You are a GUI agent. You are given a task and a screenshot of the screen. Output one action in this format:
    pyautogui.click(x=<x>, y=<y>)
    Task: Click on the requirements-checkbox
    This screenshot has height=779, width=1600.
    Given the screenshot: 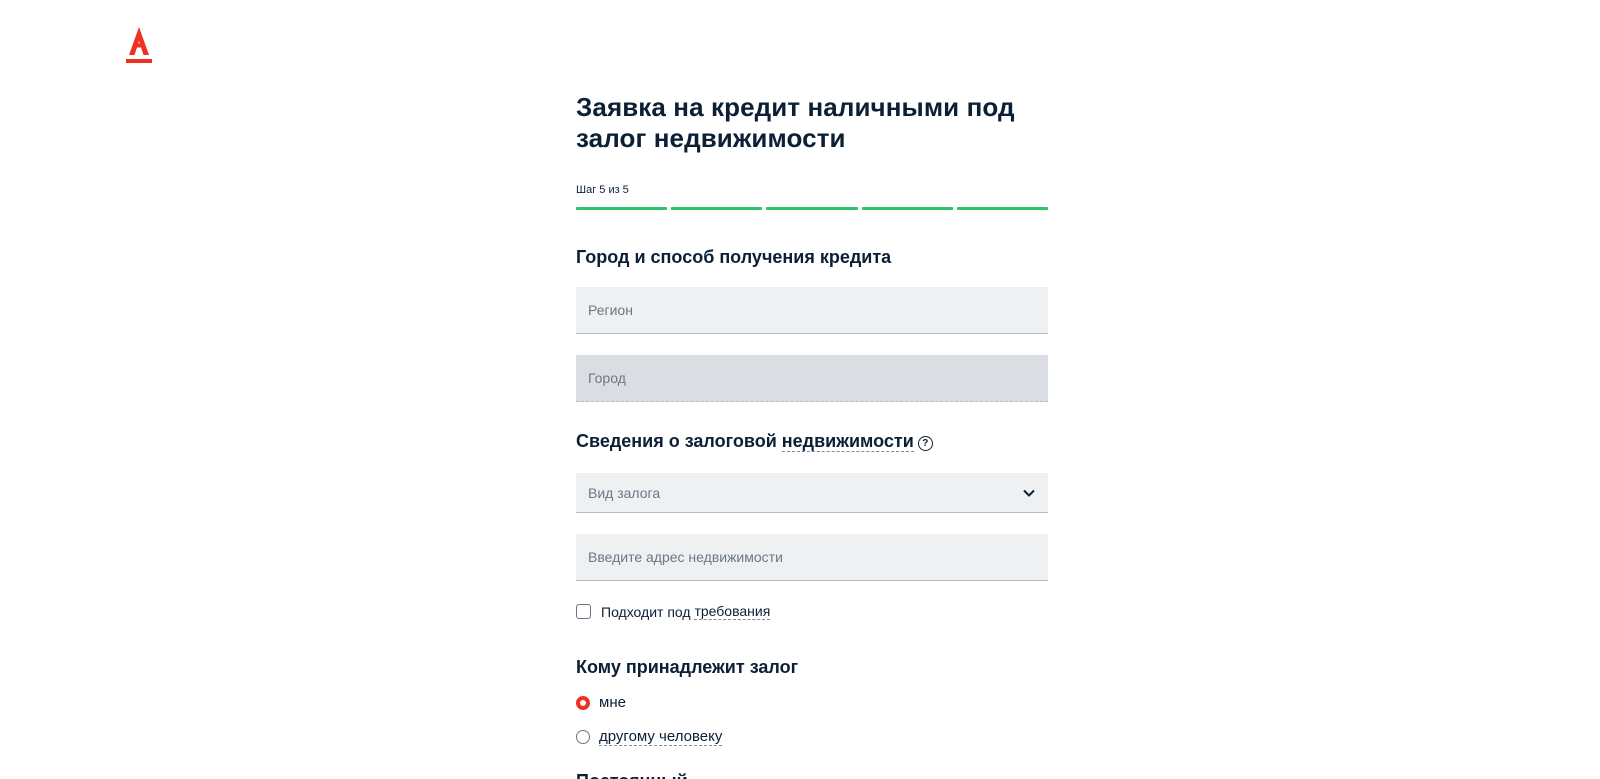 What is the action you would take?
    pyautogui.click(x=583, y=611)
    